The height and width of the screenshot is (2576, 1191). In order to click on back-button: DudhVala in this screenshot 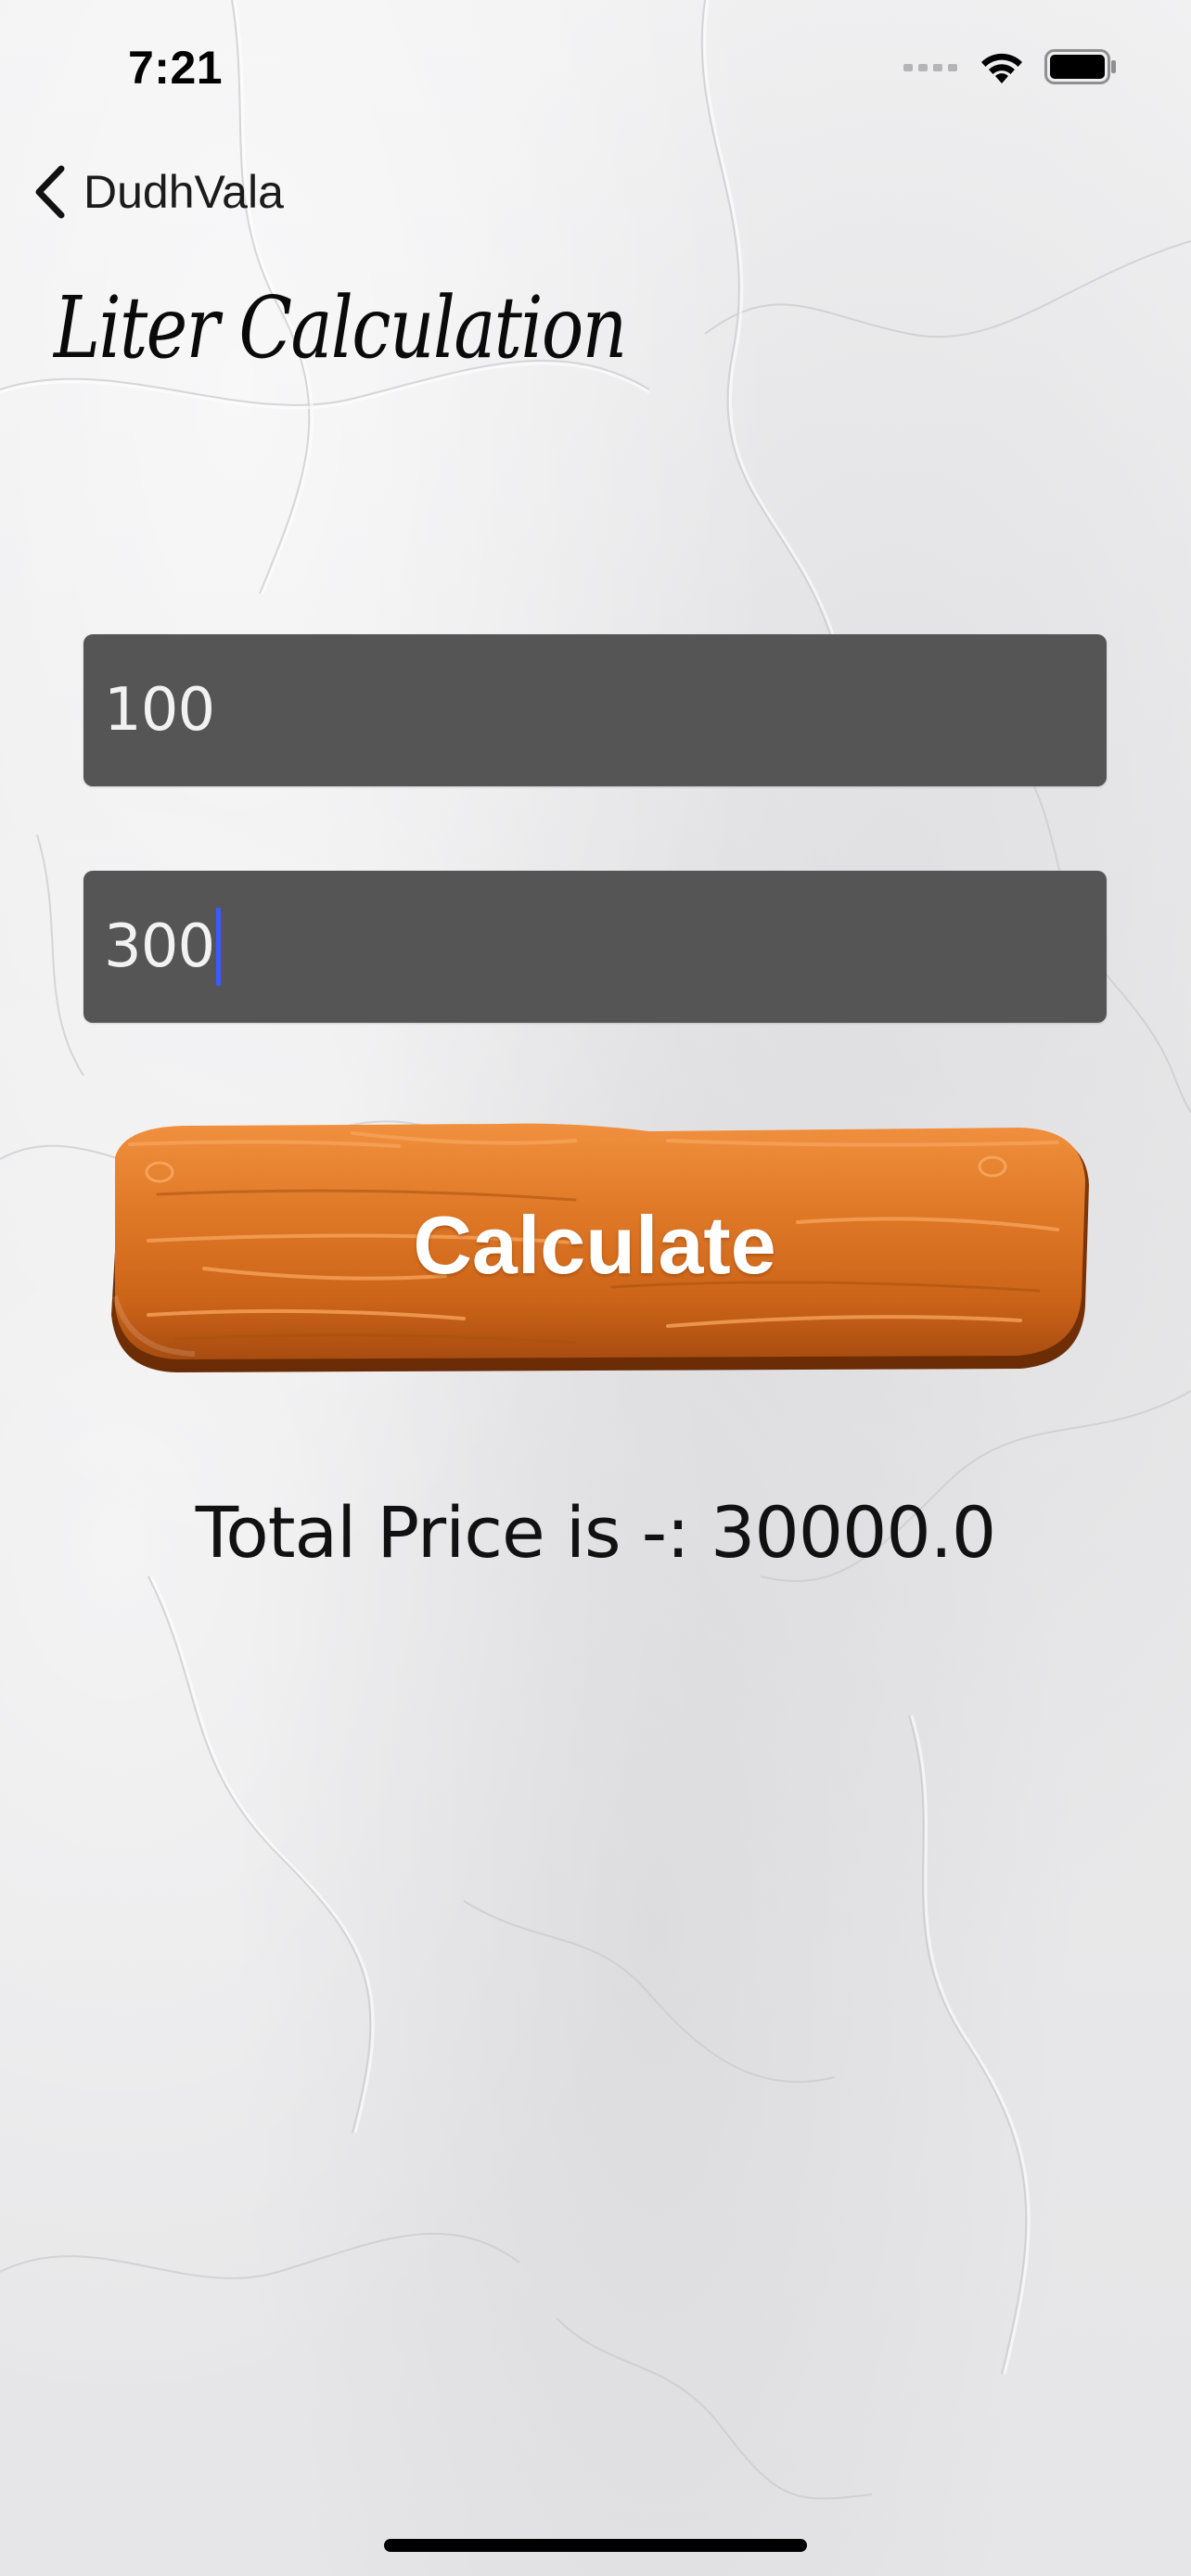, I will do `click(158, 191)`.